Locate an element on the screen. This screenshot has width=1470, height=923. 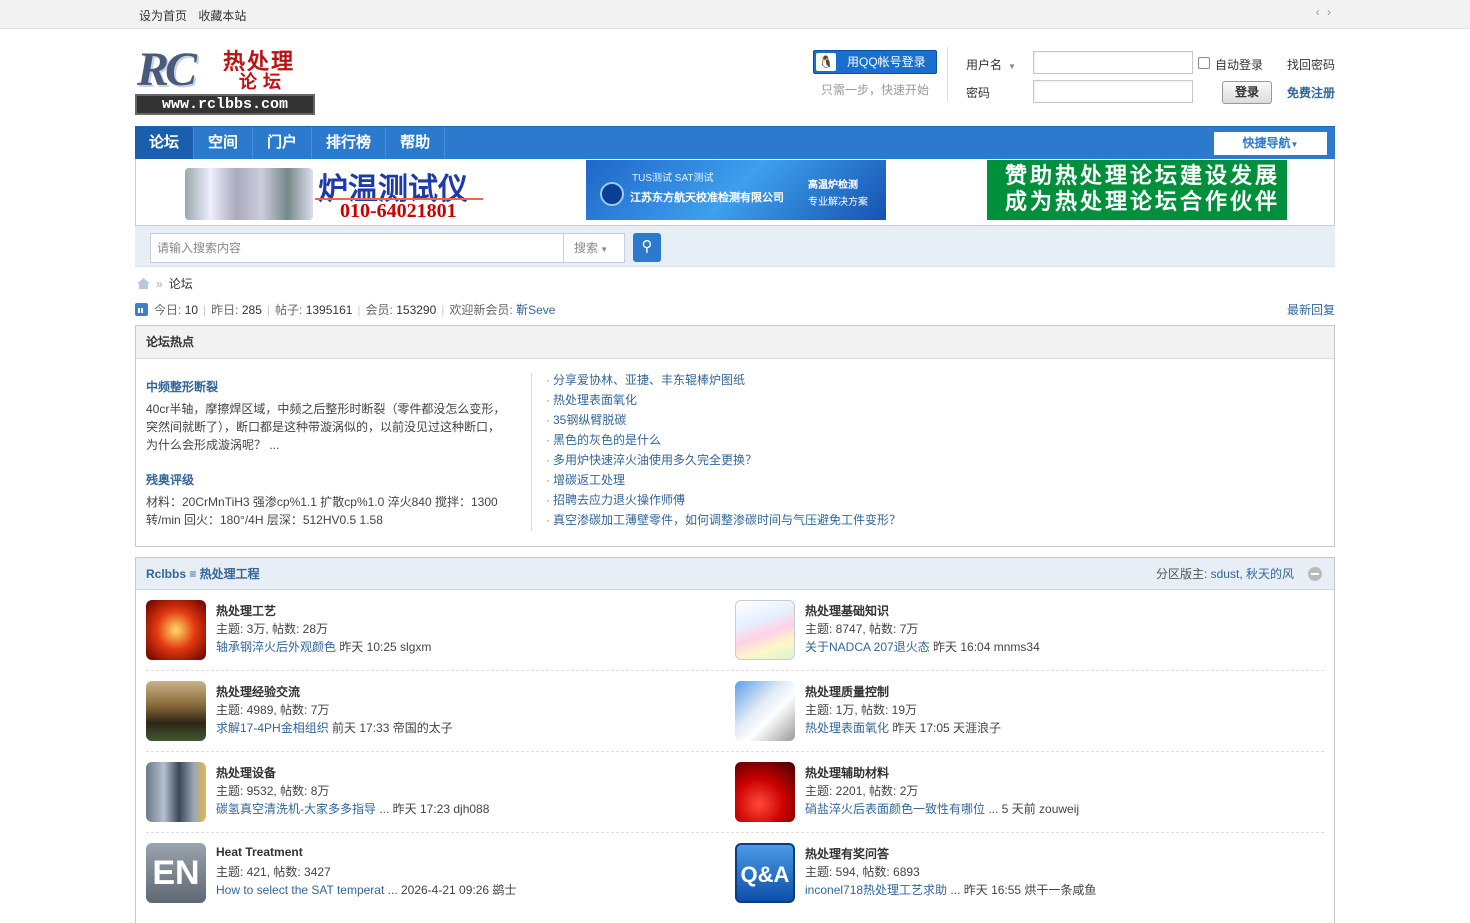
last-post-meta: 前天 17:33 帝国的太子 is located at coordinates (390, 728).